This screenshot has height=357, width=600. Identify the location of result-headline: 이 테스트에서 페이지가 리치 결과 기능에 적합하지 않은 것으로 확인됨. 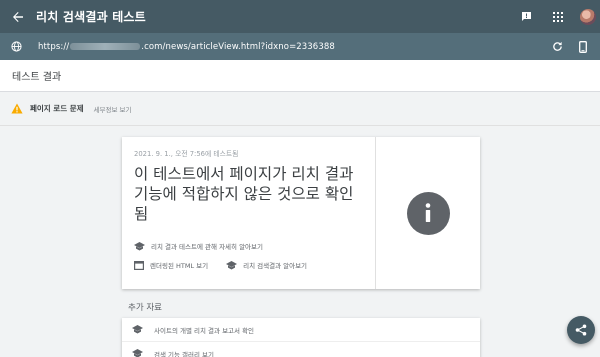
(244, 194).